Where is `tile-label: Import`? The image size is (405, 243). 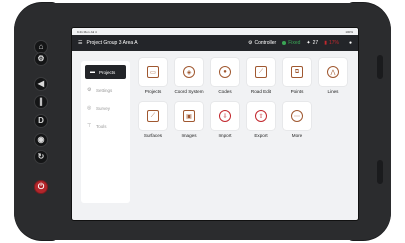
tile-label: Import is located at coordinates (225, 135).